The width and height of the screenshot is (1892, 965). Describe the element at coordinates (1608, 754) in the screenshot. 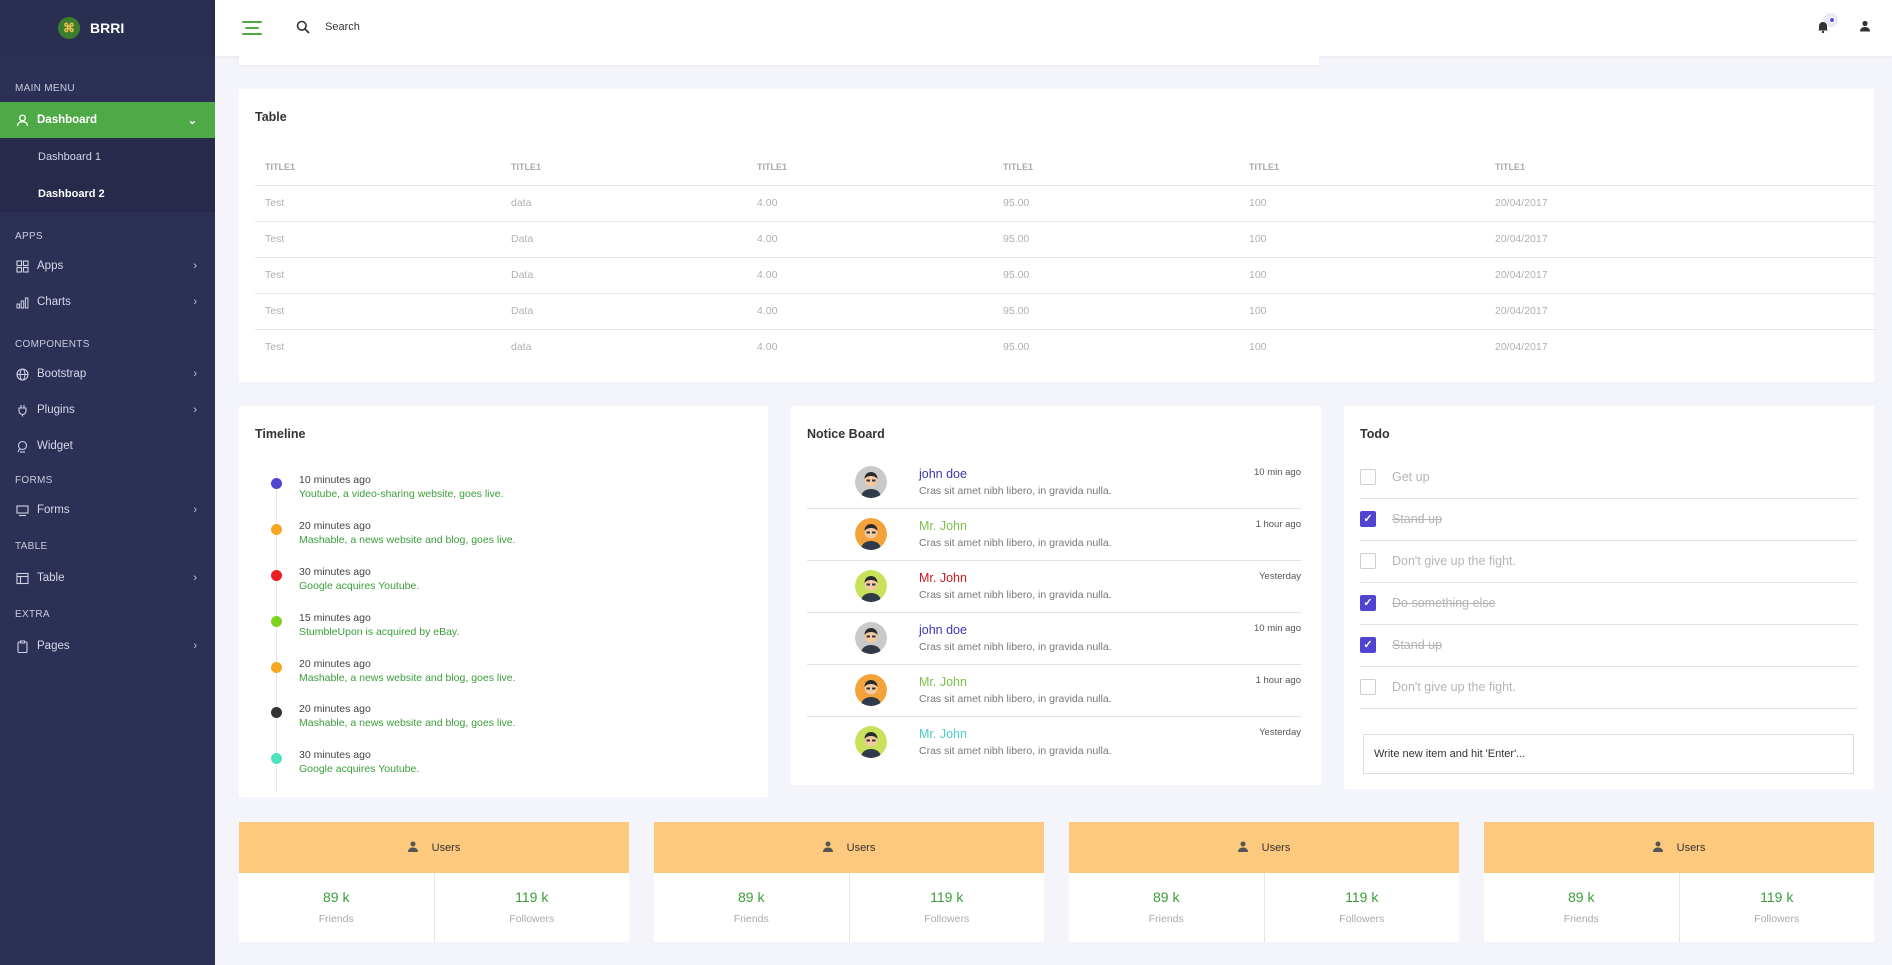

I see `new-todo-input` at that location.